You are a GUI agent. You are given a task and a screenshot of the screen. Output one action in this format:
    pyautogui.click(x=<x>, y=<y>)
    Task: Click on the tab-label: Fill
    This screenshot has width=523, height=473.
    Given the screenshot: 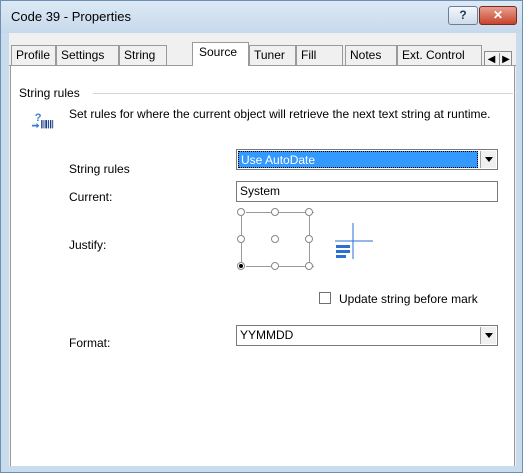 What is the action you would take?
    pyautogui.click(x=309, y=55)
    